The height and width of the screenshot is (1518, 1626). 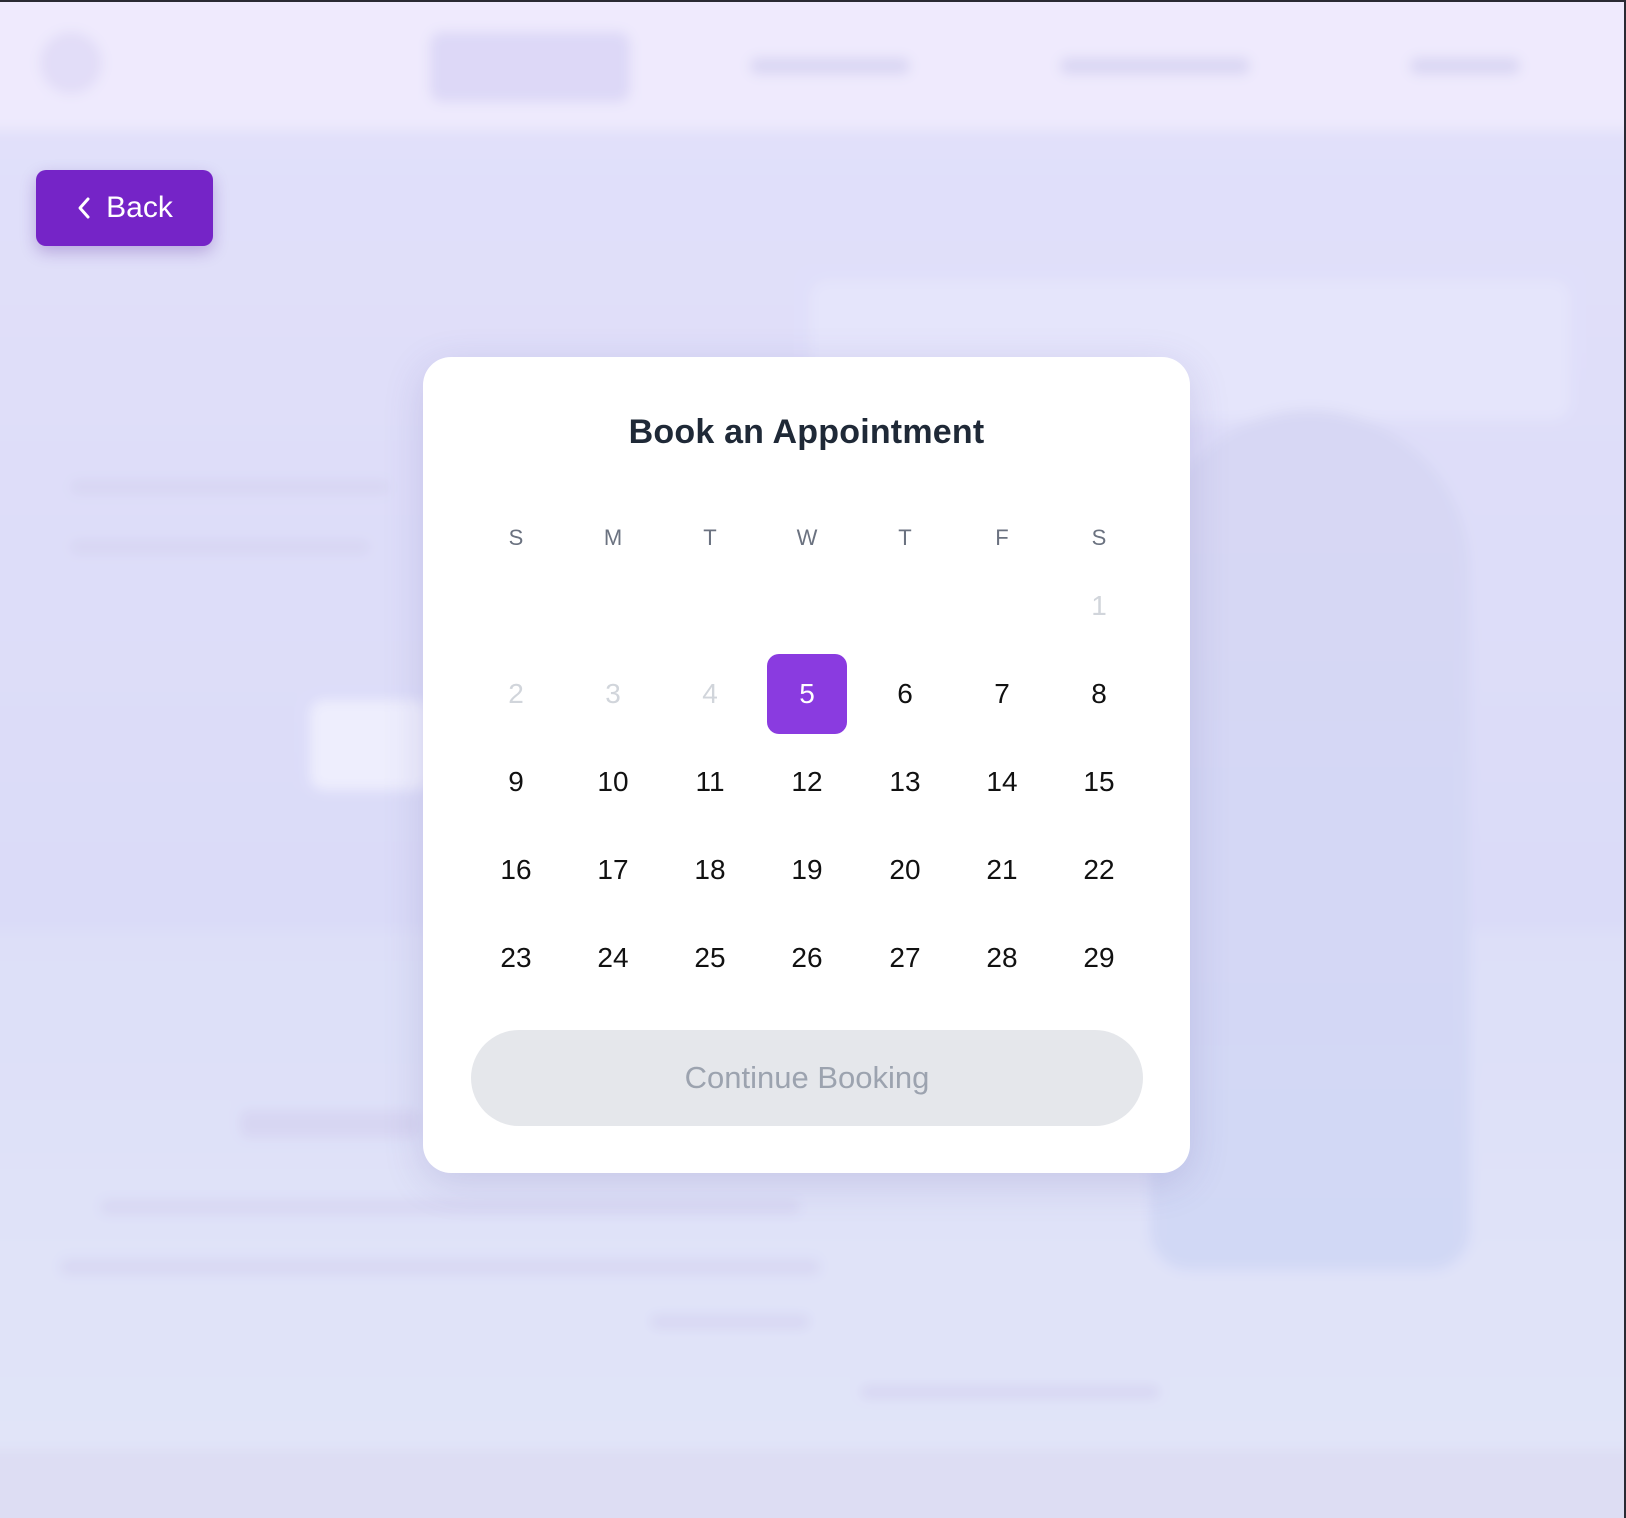 What do you see at coordinates (807, 694) in the screenshot?
I see `calendar-day-selected: 5` at bounding box center [807, 694].